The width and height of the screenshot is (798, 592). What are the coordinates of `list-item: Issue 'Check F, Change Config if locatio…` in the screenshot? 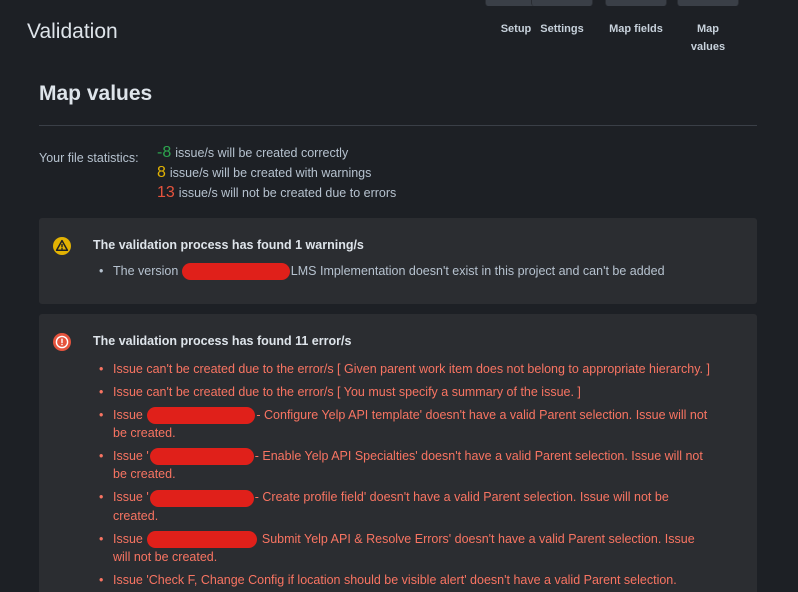 It's located at (406, 580).